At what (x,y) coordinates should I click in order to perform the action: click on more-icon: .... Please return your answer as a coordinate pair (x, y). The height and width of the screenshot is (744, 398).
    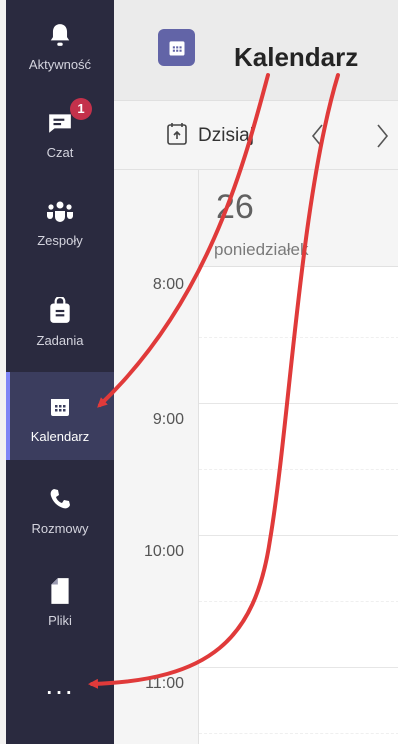
    Looking at the image, I should click on (60, 684).